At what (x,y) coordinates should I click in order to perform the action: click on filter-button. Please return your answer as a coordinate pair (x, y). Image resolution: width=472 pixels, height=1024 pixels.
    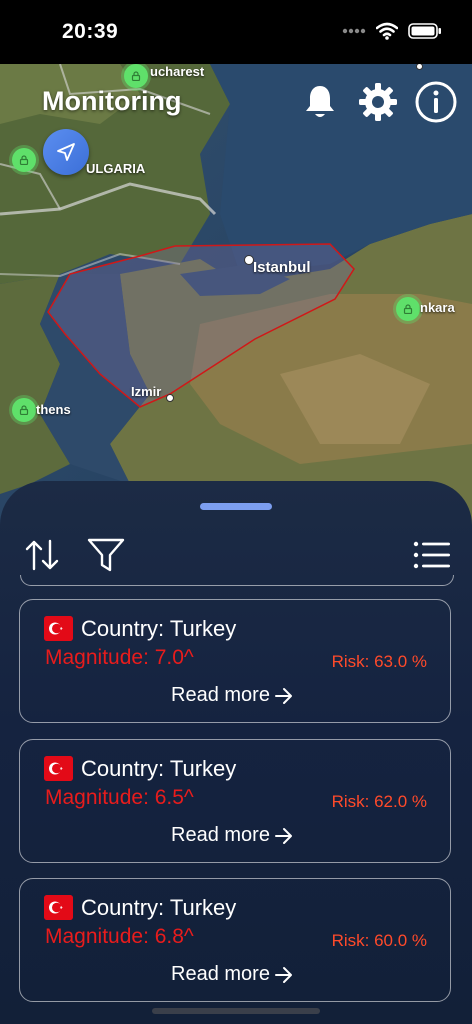
    Looking at the image, I should click on (106, 555).